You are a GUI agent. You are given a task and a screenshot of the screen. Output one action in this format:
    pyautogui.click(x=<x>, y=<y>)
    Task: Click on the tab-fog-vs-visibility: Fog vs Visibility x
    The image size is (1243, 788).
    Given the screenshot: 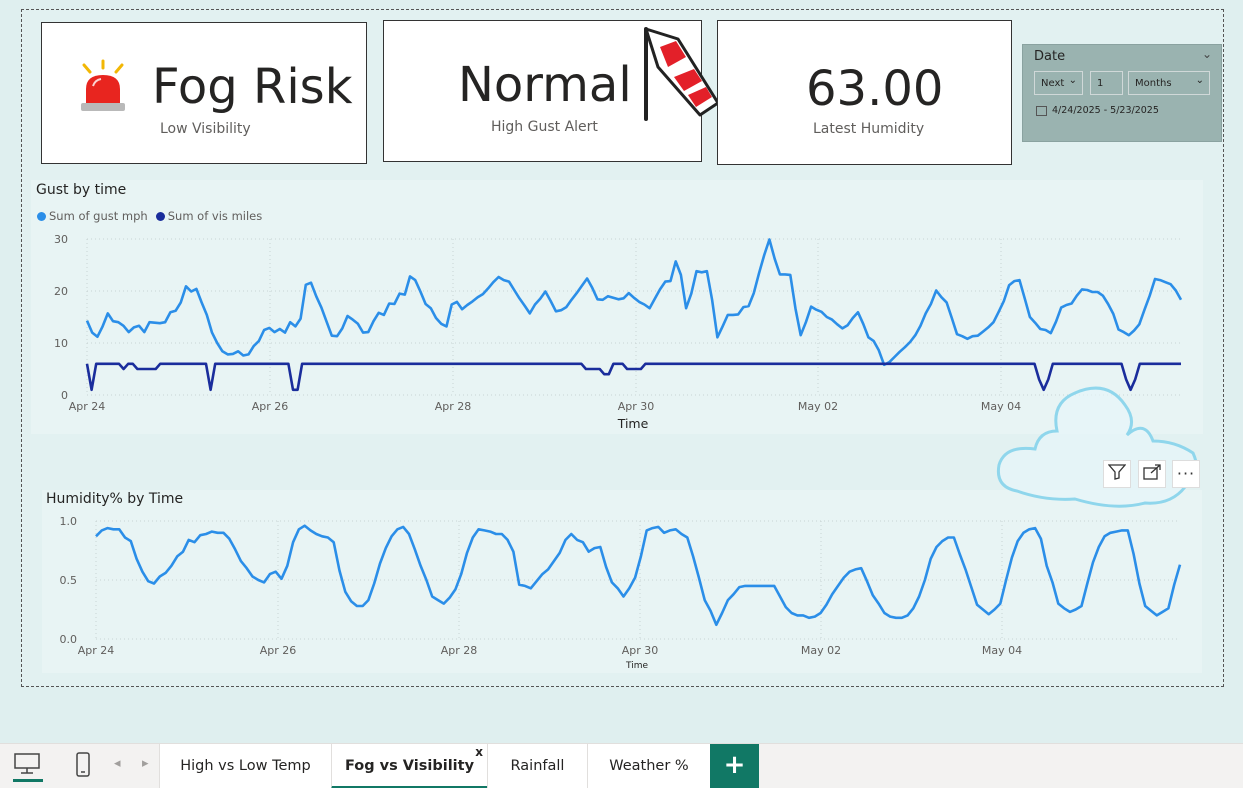 What is the action you would take?
    pyautogui.click(x=409, y=766)
    